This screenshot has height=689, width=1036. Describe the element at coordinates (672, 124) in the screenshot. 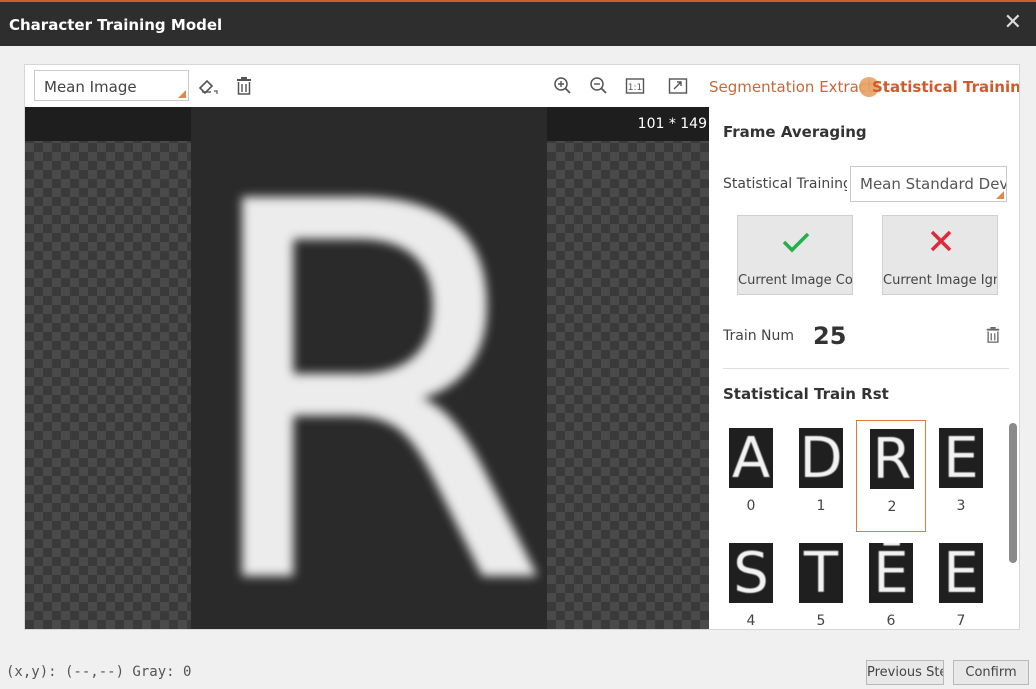

I see `image-size-label: 101 * 149` at that location.